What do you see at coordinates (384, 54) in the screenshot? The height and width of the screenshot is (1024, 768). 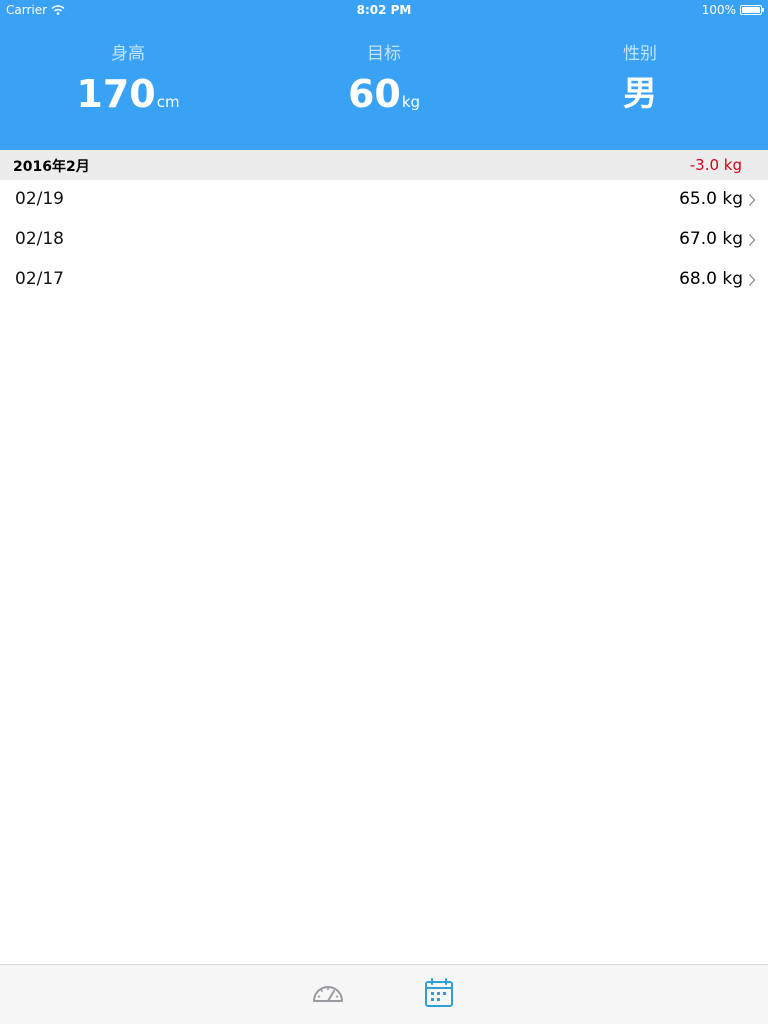 I see `target-label: 目标` at bounding box center [384, 54].